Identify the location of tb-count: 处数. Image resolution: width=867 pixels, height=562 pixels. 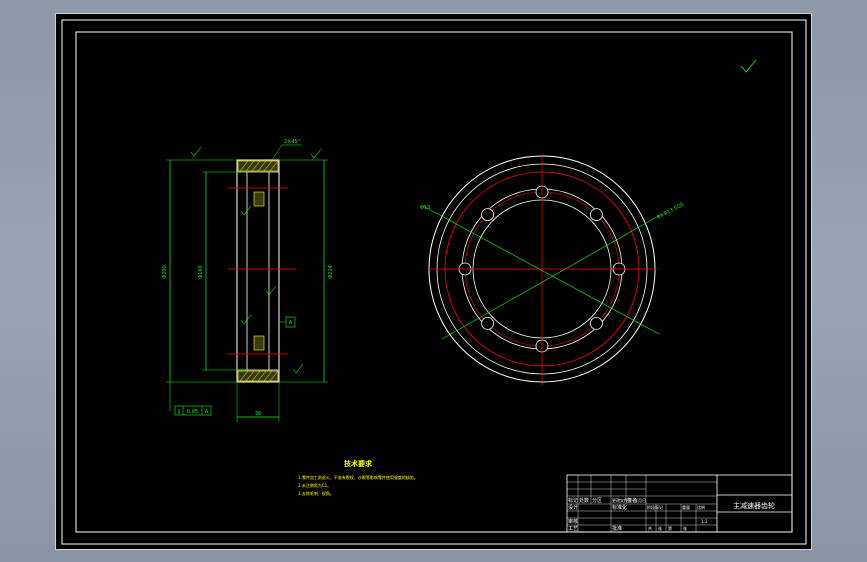
(584, 500).